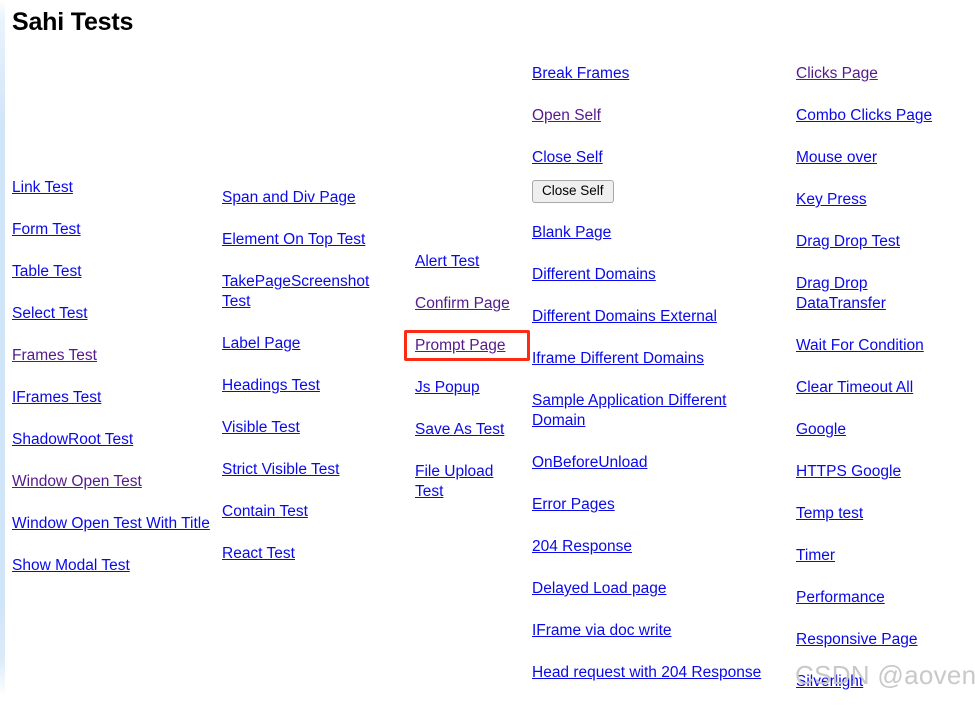 The height and width of the screenshot is (714, 975). I want to click on link-clear-timeout-all: Clear Timeout All, so click(881, 388).